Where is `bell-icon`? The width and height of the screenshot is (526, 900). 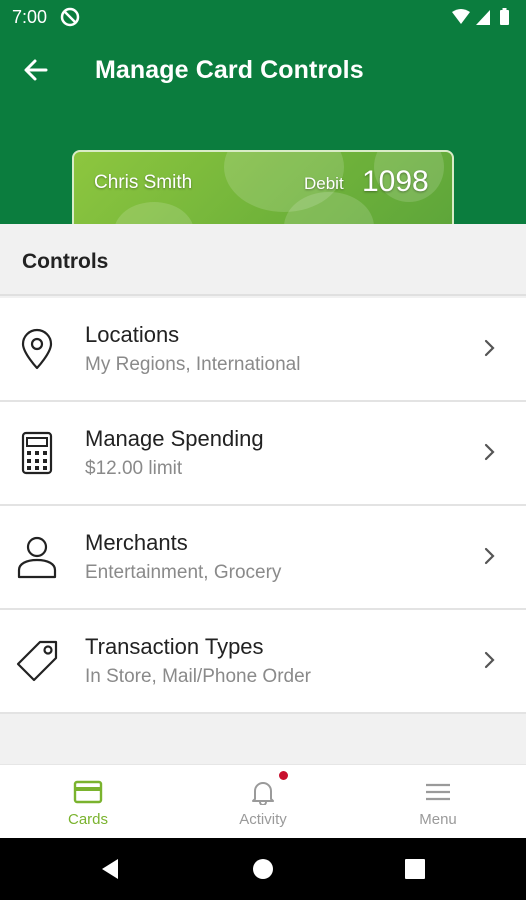
bell-icon is located at coordinates (263, 793).